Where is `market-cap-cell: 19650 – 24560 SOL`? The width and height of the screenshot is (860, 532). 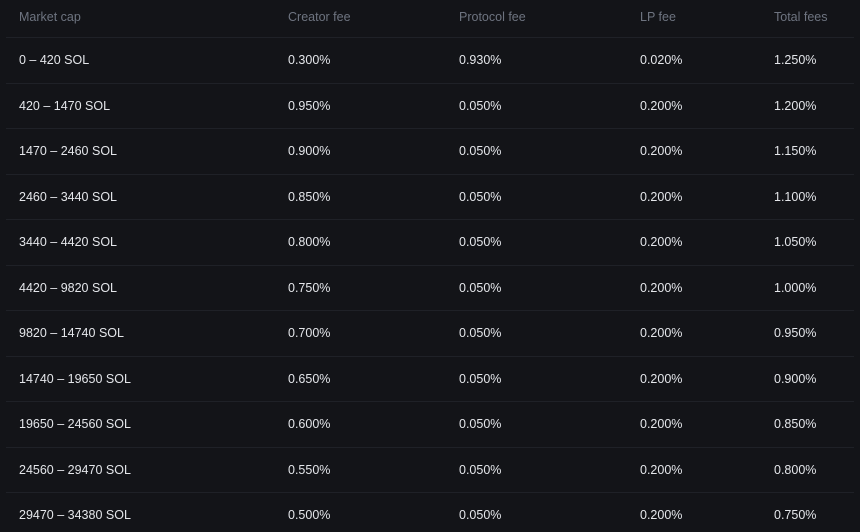 market-cap-cell: 19650 – 24560 SOL is located at coordinates (75, 424).